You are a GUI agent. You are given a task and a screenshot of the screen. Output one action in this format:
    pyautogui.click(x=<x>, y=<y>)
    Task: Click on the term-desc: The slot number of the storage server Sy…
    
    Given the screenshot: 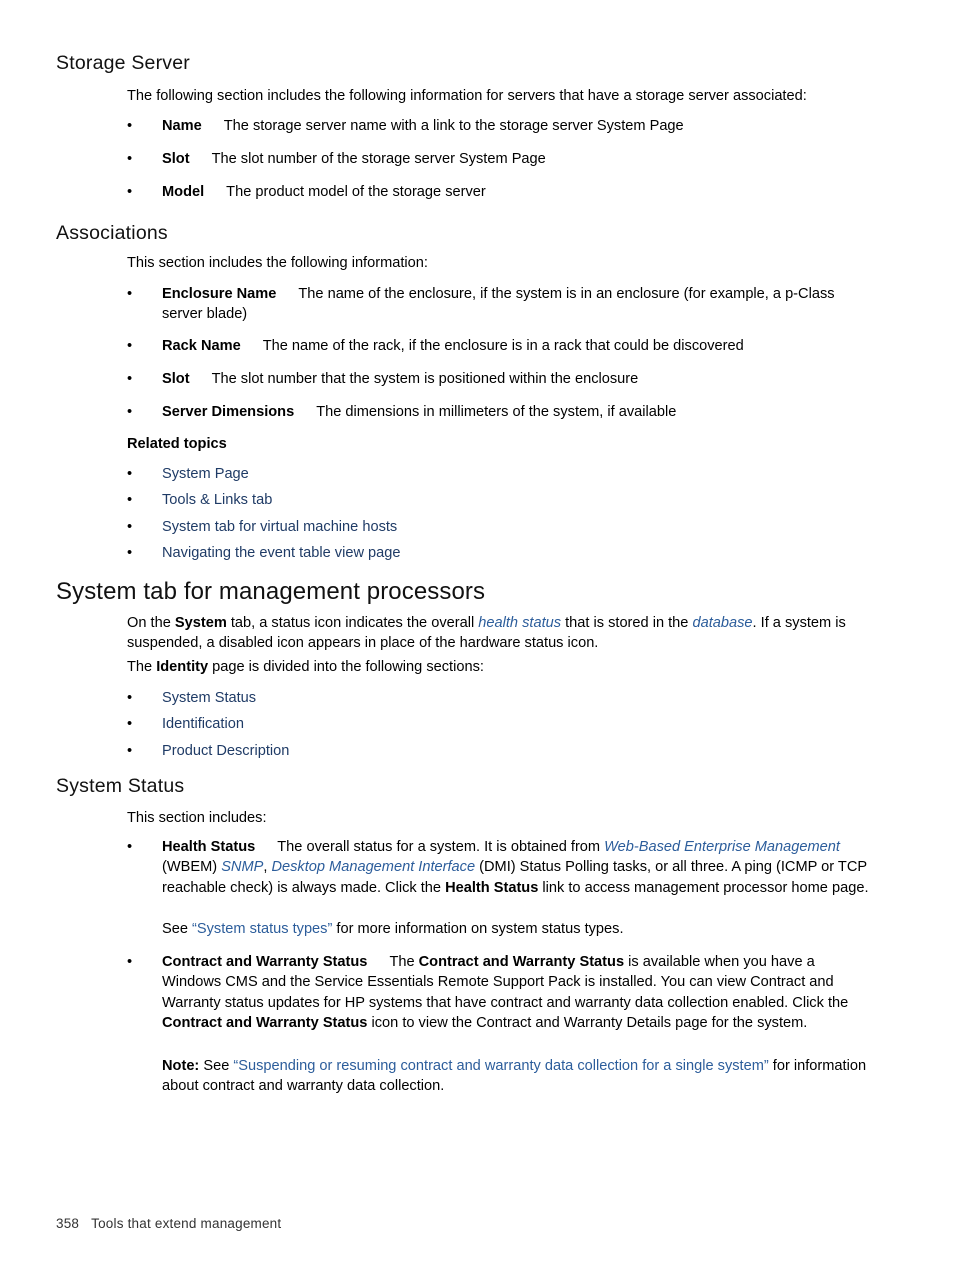 What is the action you would take?
    pyautogui.click(x=378, y=159)
    